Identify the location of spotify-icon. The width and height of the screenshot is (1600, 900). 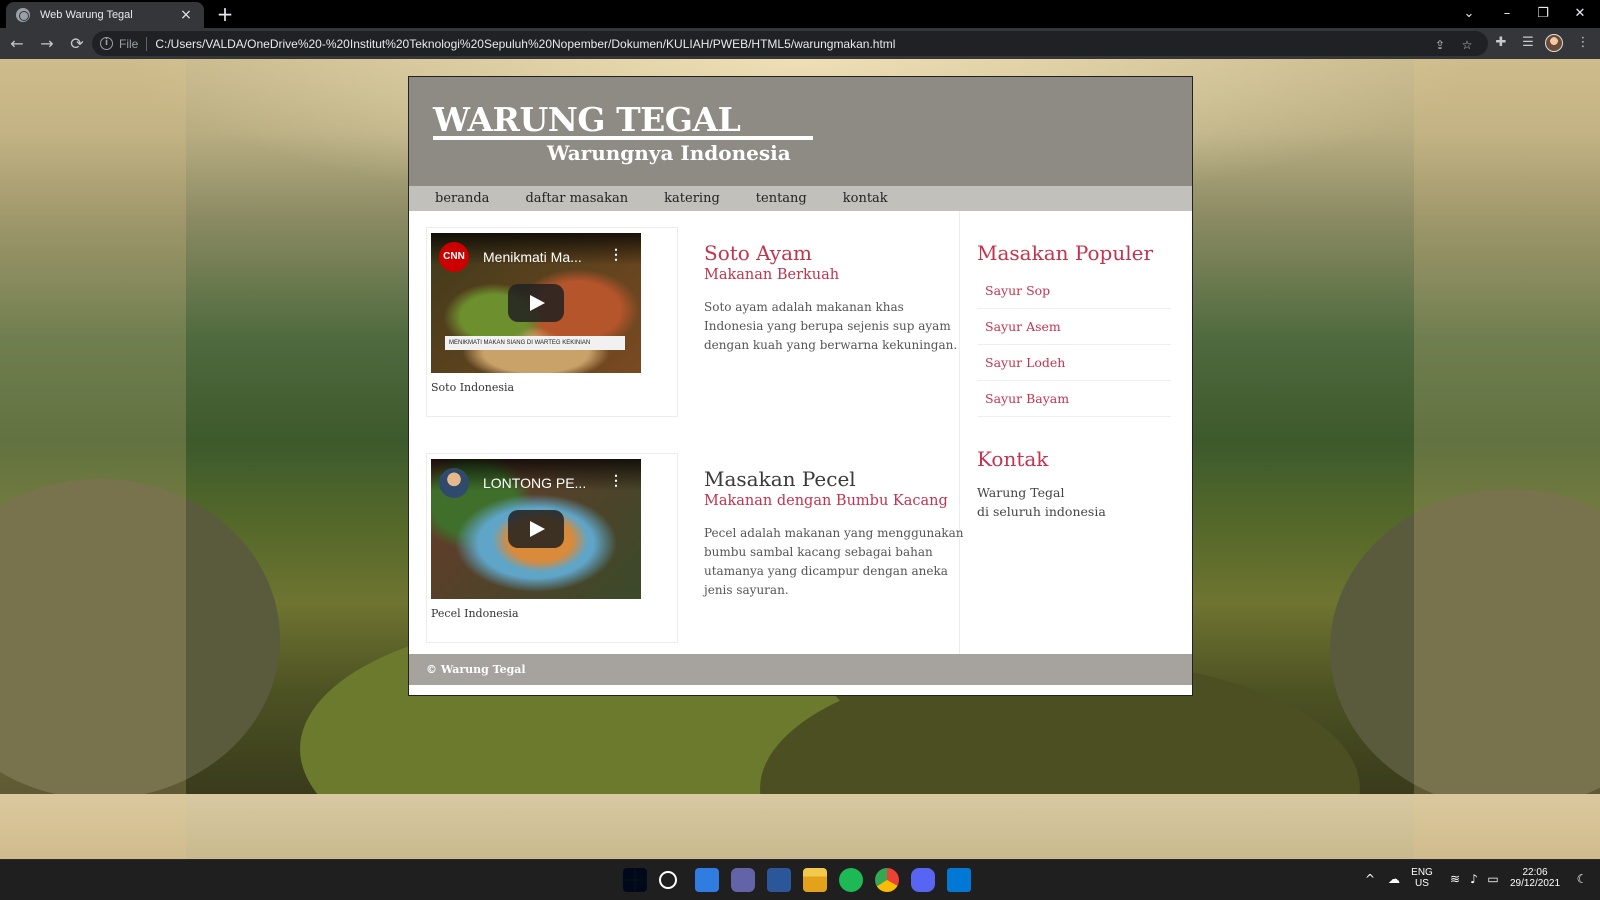
(851, 880).